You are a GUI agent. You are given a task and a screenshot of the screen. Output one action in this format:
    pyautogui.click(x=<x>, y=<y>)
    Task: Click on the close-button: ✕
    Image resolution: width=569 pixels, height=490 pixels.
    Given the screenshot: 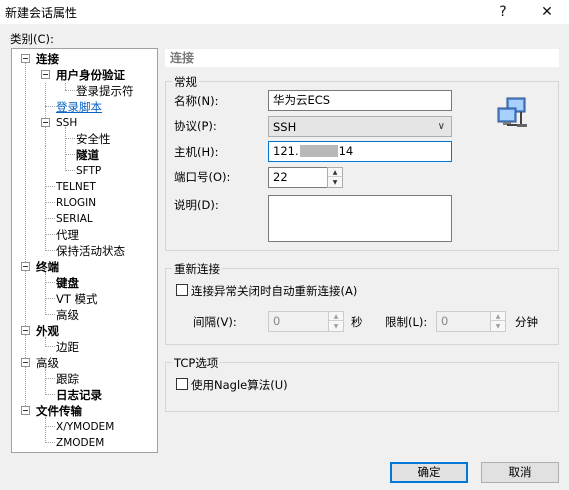 What is the action you would take?
    pyautogui.click(x=547, y=12)
    